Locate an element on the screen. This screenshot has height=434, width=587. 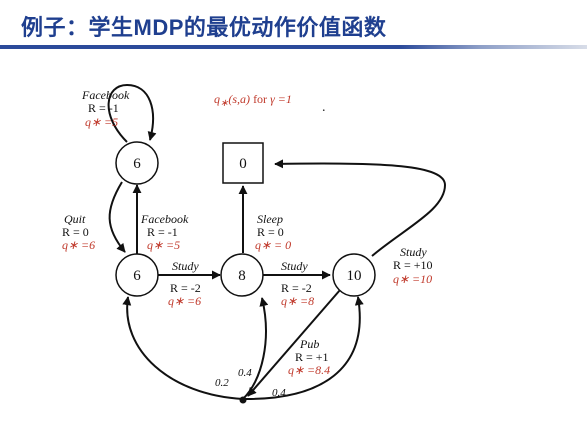
study3-q: q∗ =10 is located at coordinates (412, 279).